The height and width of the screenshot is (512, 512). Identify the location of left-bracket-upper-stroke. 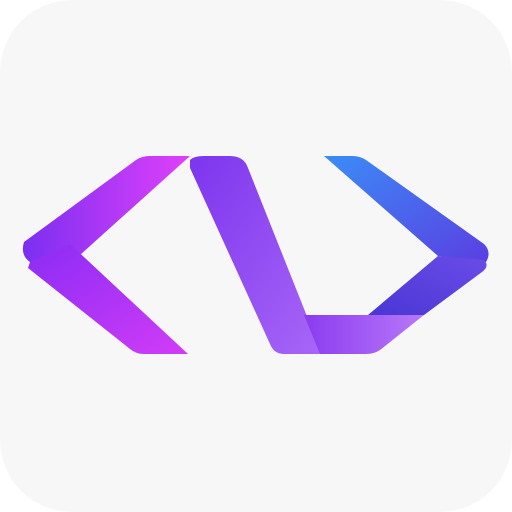
(106, 210).